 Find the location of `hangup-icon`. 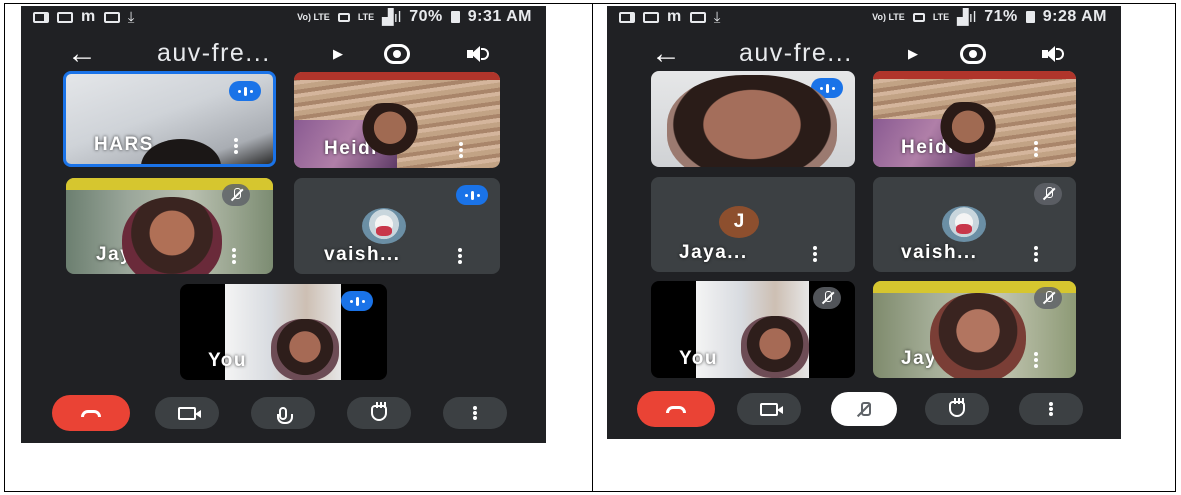

hangup-icon is located at coordinates (91, 413).